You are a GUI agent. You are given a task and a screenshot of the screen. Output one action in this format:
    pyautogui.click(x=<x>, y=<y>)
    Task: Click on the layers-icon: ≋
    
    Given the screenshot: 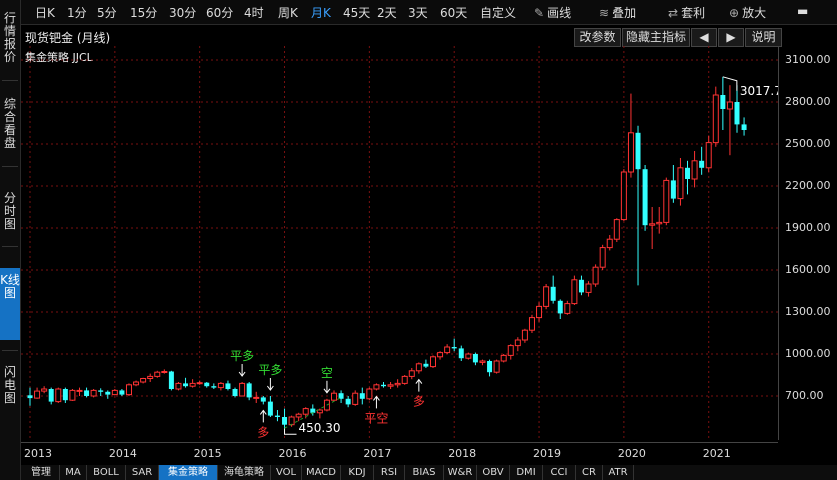 What is the action you would take?
    pyautogui.click(x=604, y=13)
    